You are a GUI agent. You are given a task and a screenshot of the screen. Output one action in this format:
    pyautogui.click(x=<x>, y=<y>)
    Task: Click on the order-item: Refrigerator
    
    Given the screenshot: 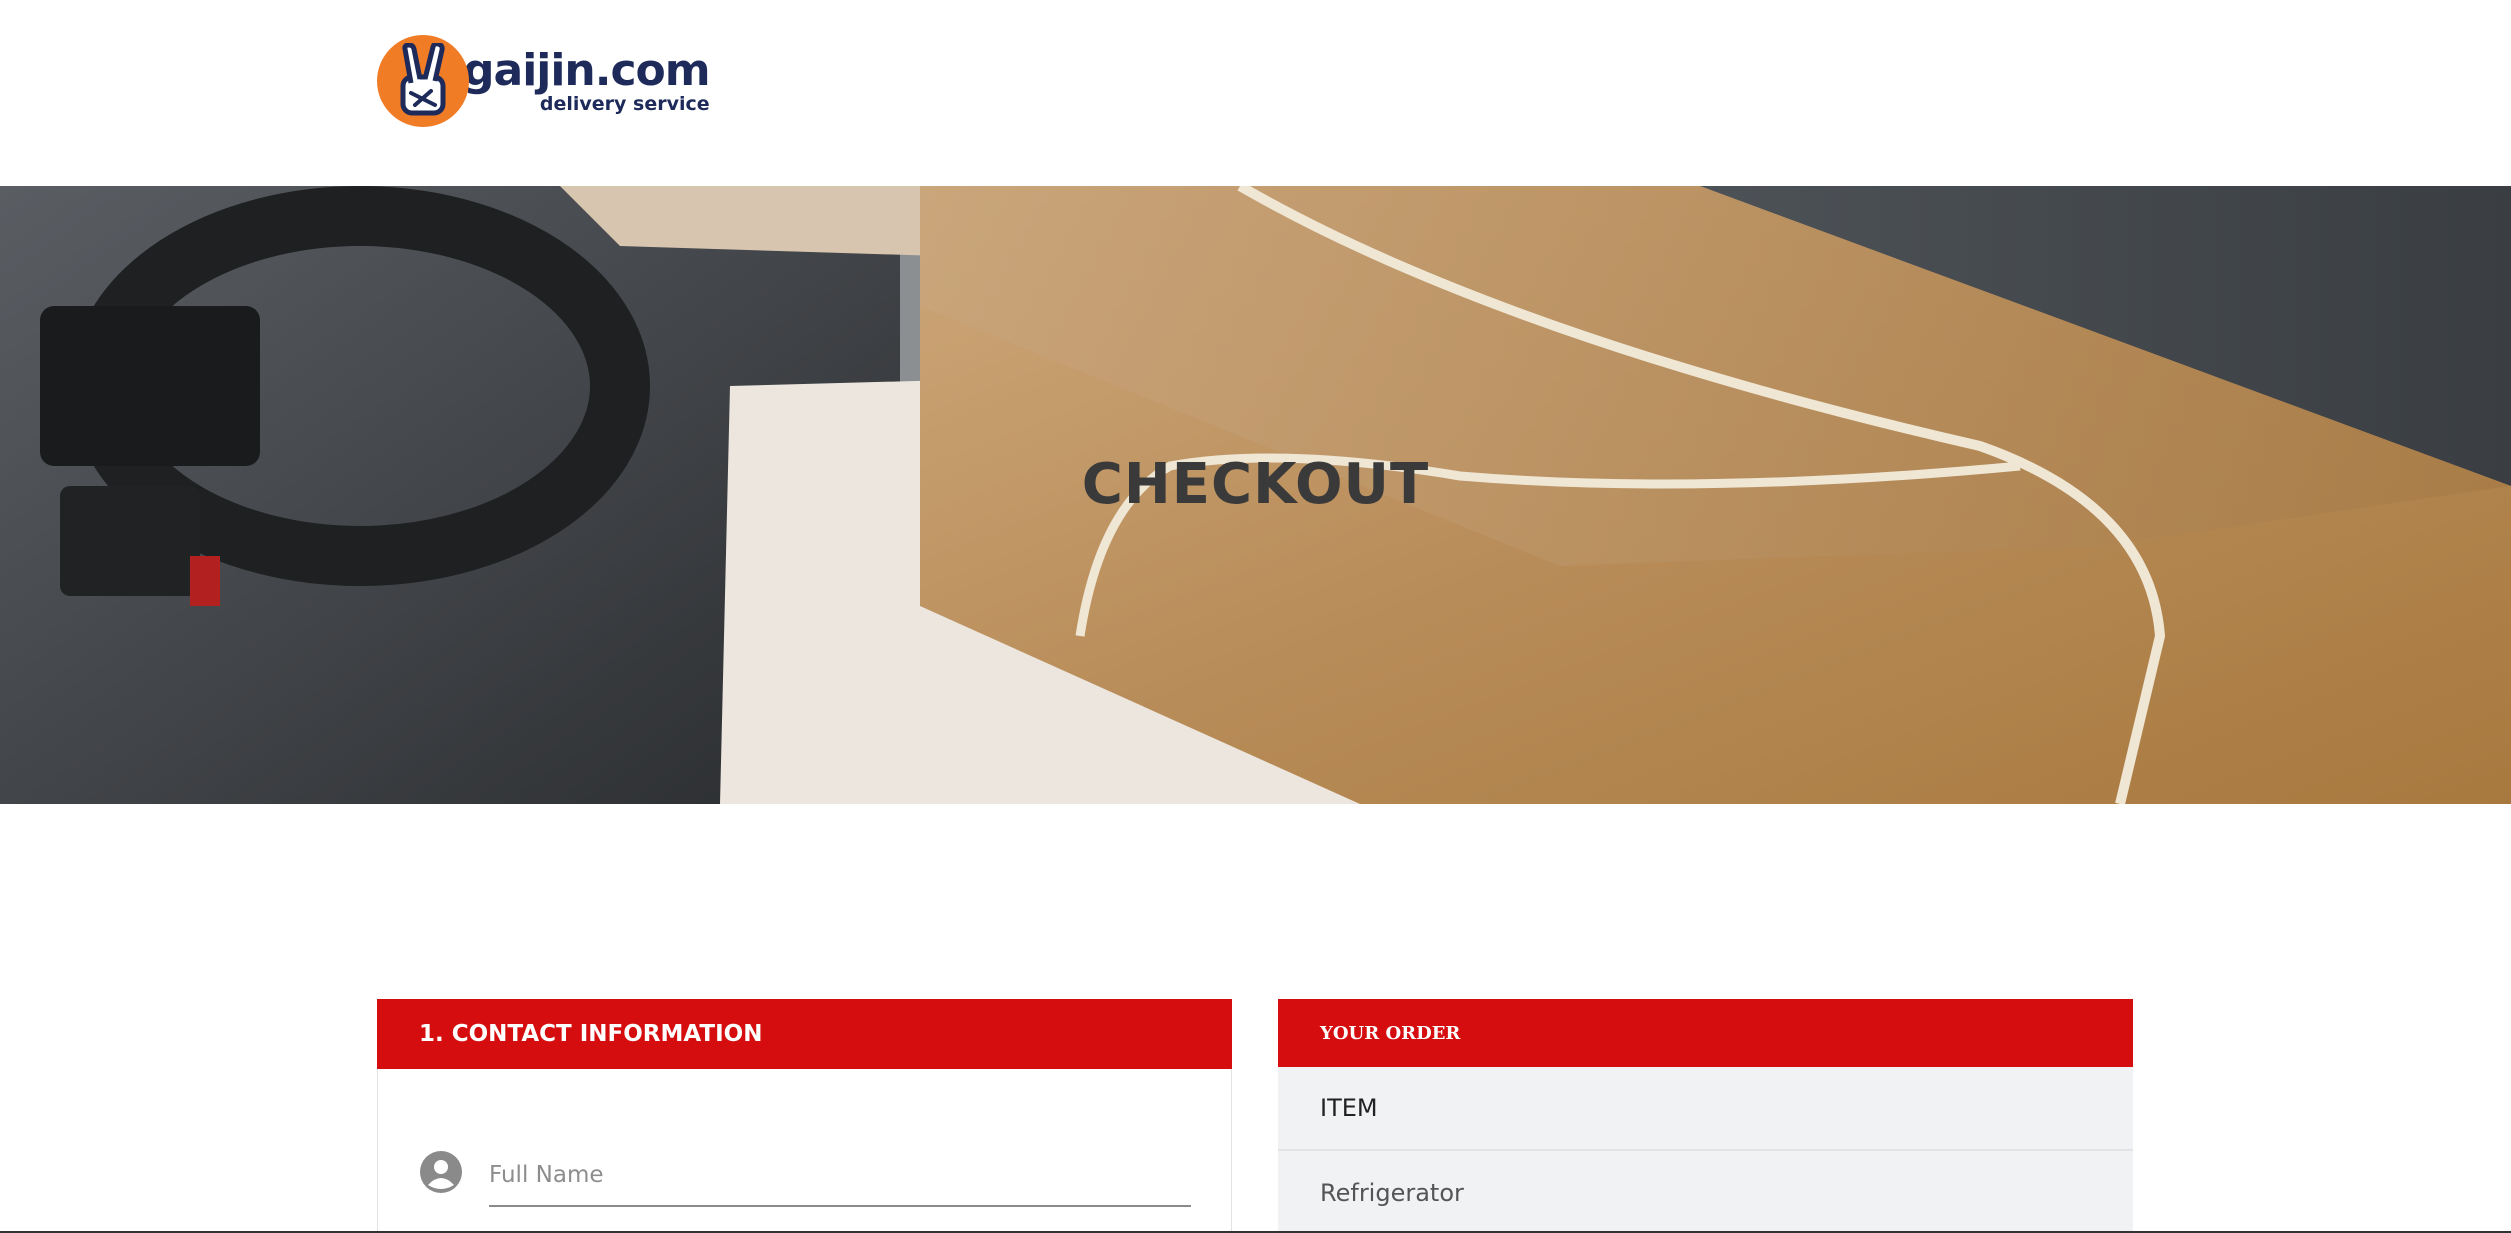 What is the action you would take?
    pyautogui.click(x=1705, y=1192)
    